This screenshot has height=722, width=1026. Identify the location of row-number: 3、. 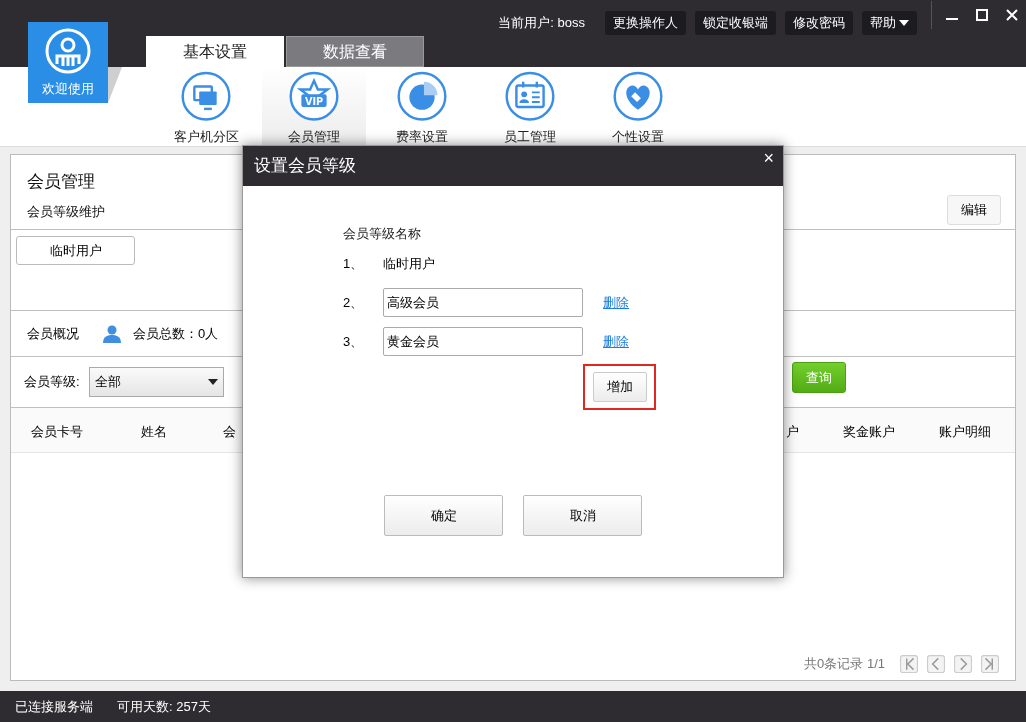
(354, 341).